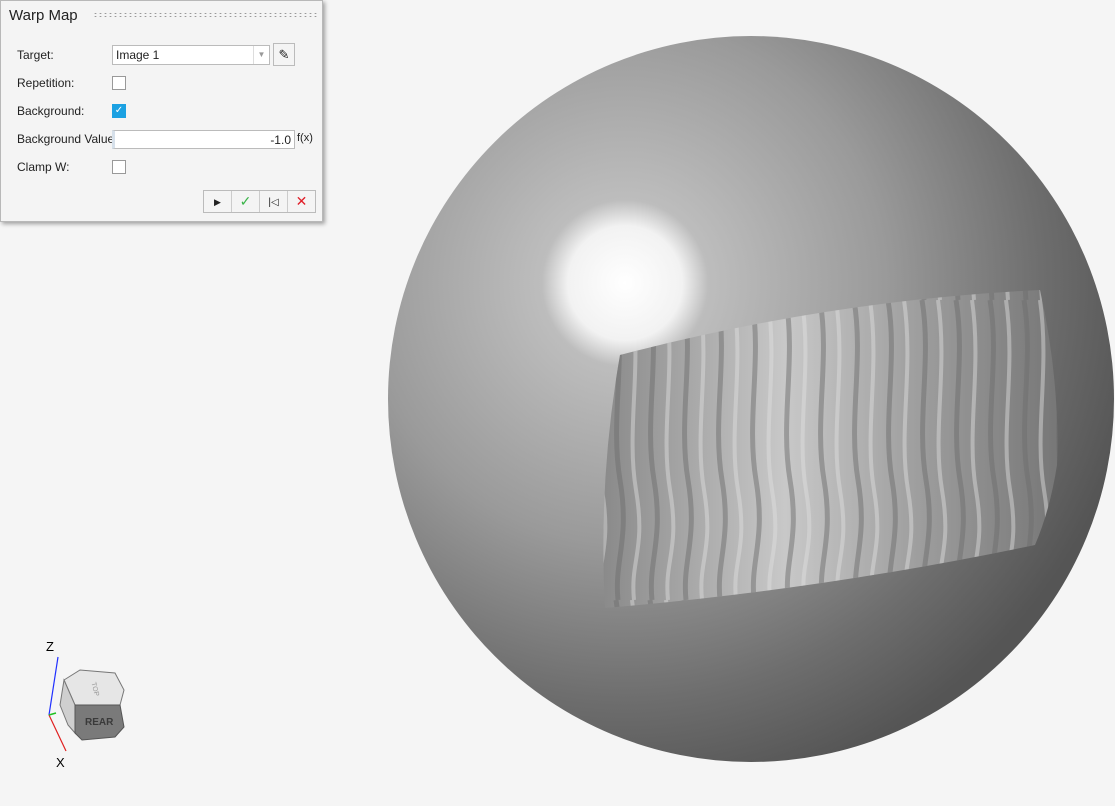 The image size is (1115, 806). I want to click on x-axis-label: X, so click(60, 762).